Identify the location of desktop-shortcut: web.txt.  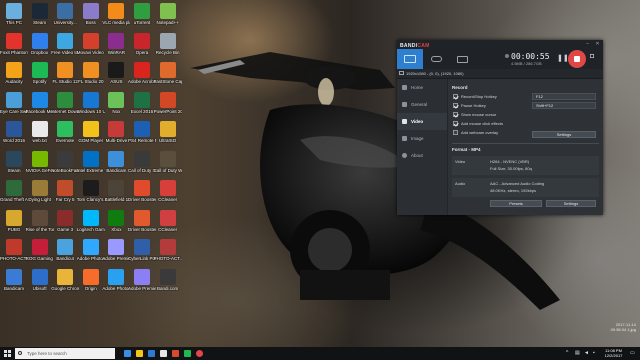
(40, 134).